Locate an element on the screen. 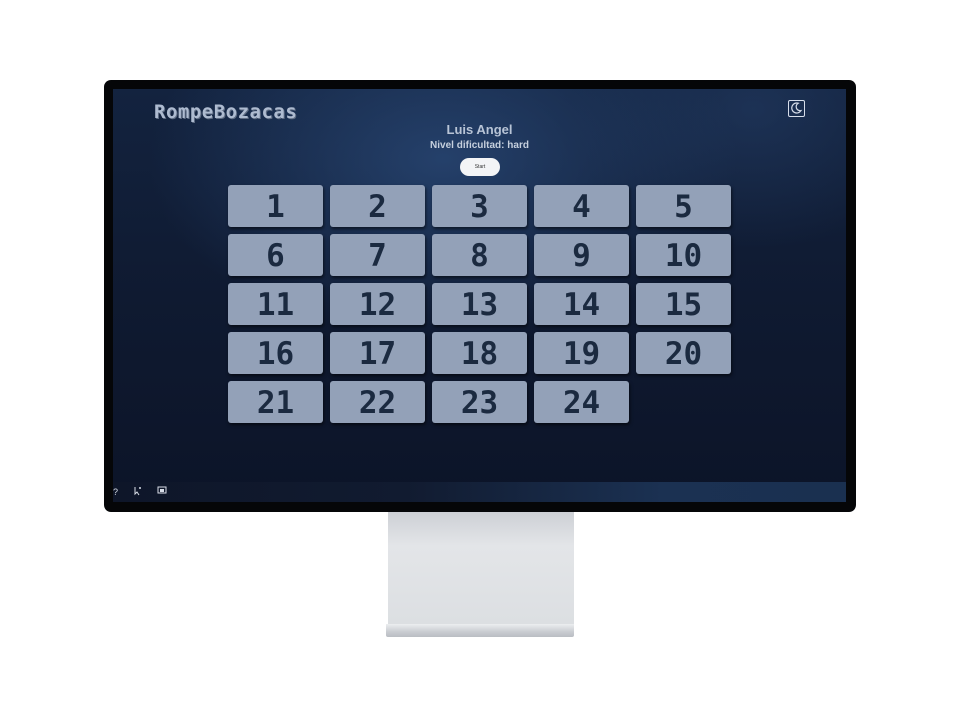 Image resolution: width=960 pixels, height=720 pixels. puzzle-tile: 2 is located at coordinates (377, 206).